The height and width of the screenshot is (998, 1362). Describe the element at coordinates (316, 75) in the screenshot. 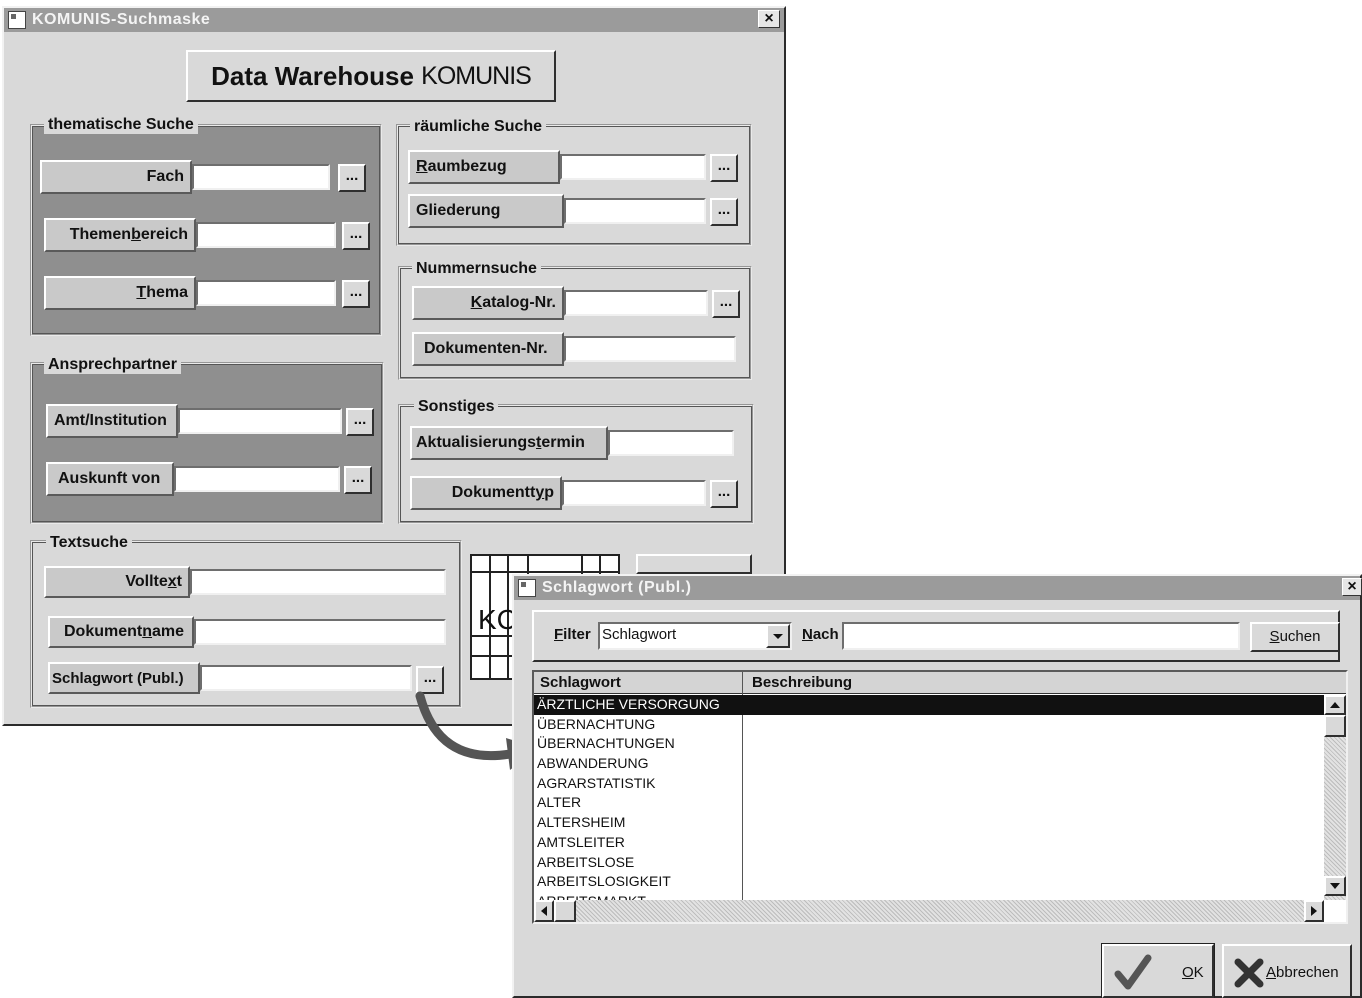

I see `banner-text: Data Warehouse` at that location.